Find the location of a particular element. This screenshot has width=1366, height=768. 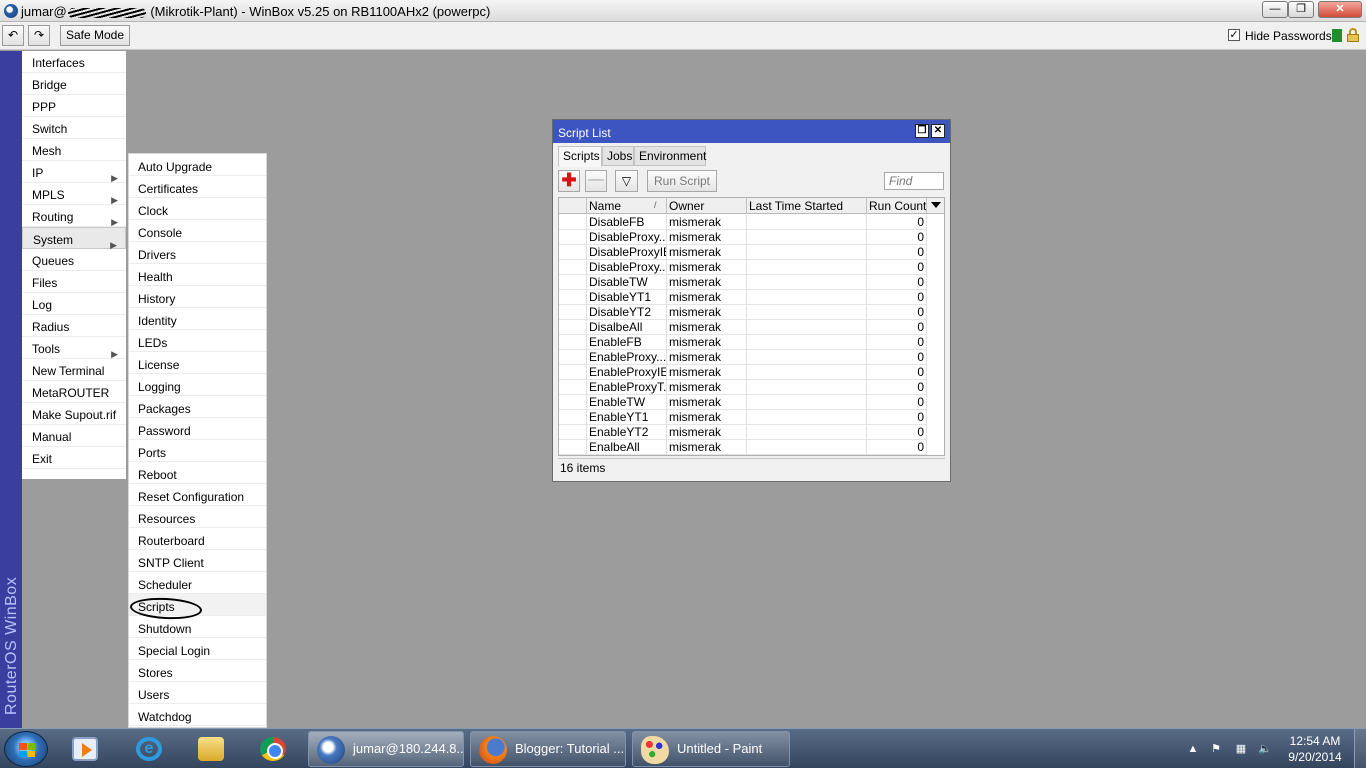

redo-button: ↷ is located at coordinates (39, 35).